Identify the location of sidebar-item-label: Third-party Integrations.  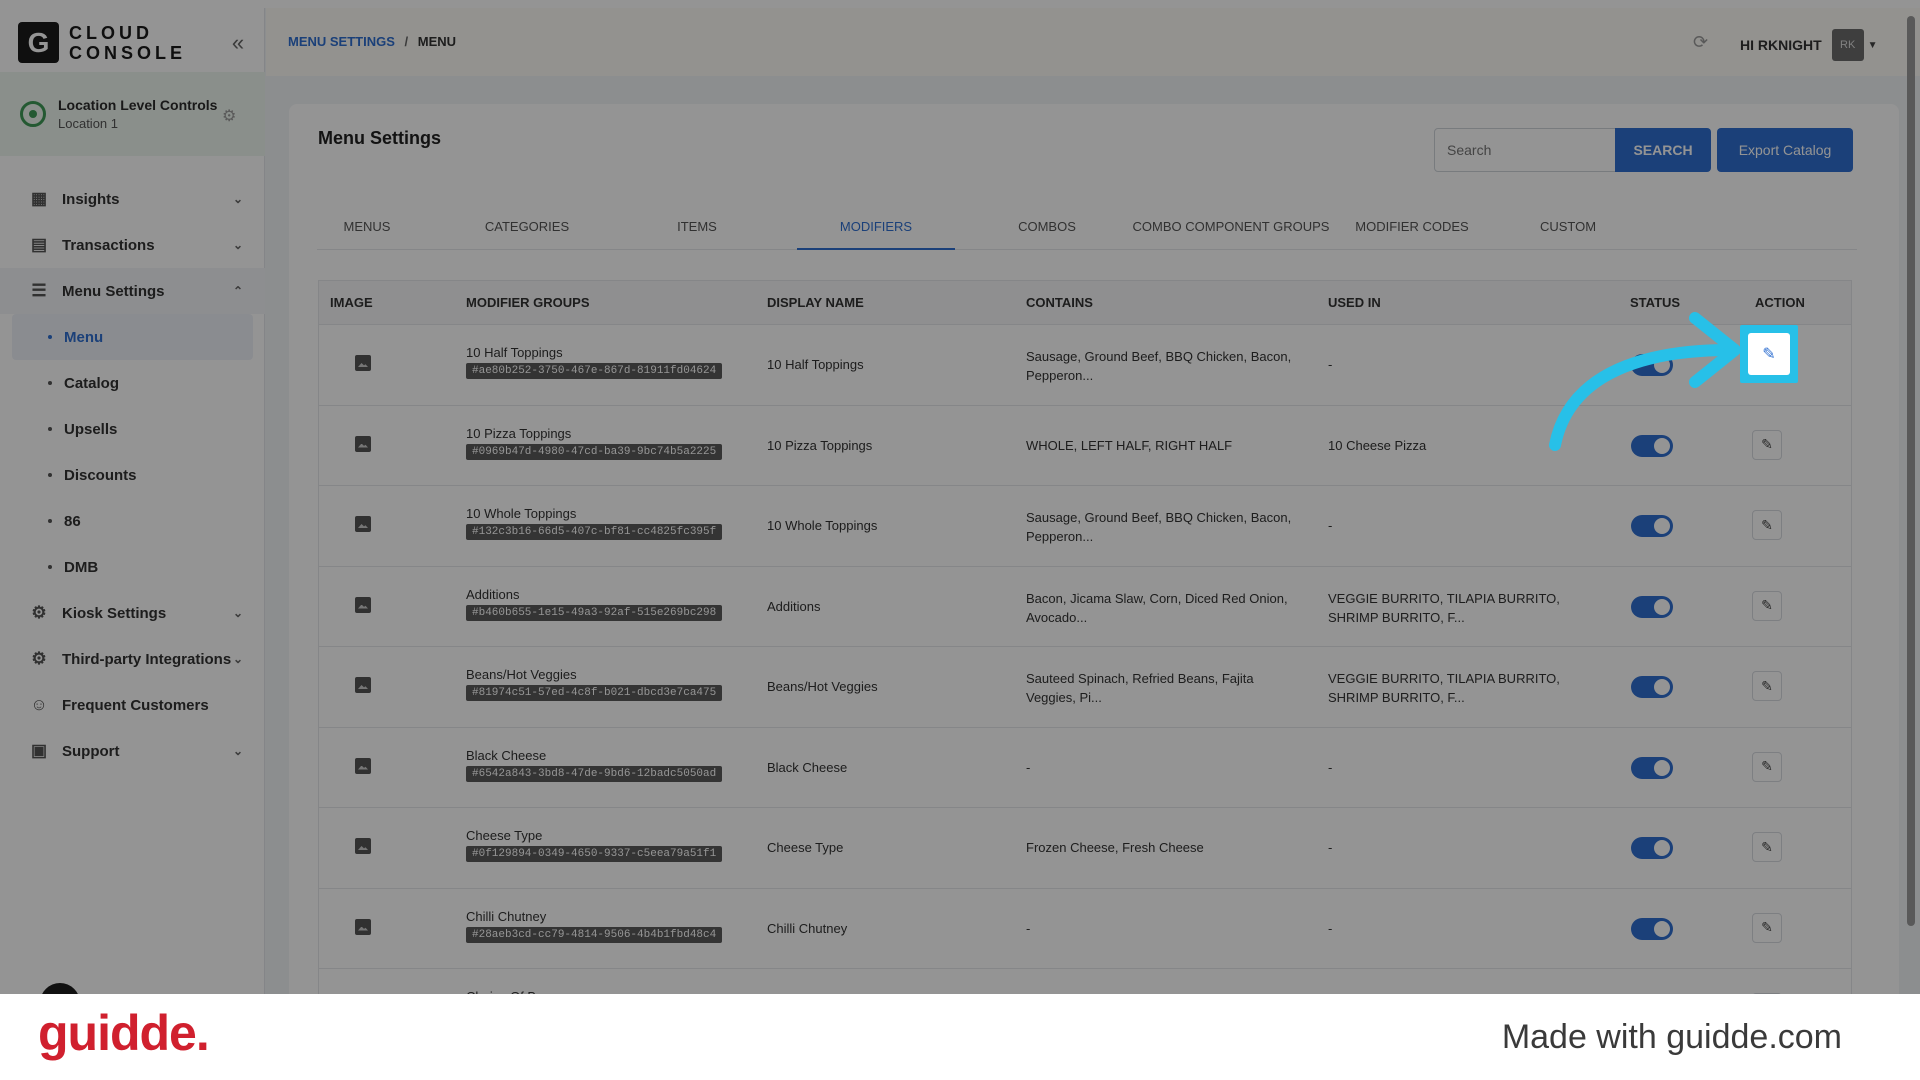
(147, 659).